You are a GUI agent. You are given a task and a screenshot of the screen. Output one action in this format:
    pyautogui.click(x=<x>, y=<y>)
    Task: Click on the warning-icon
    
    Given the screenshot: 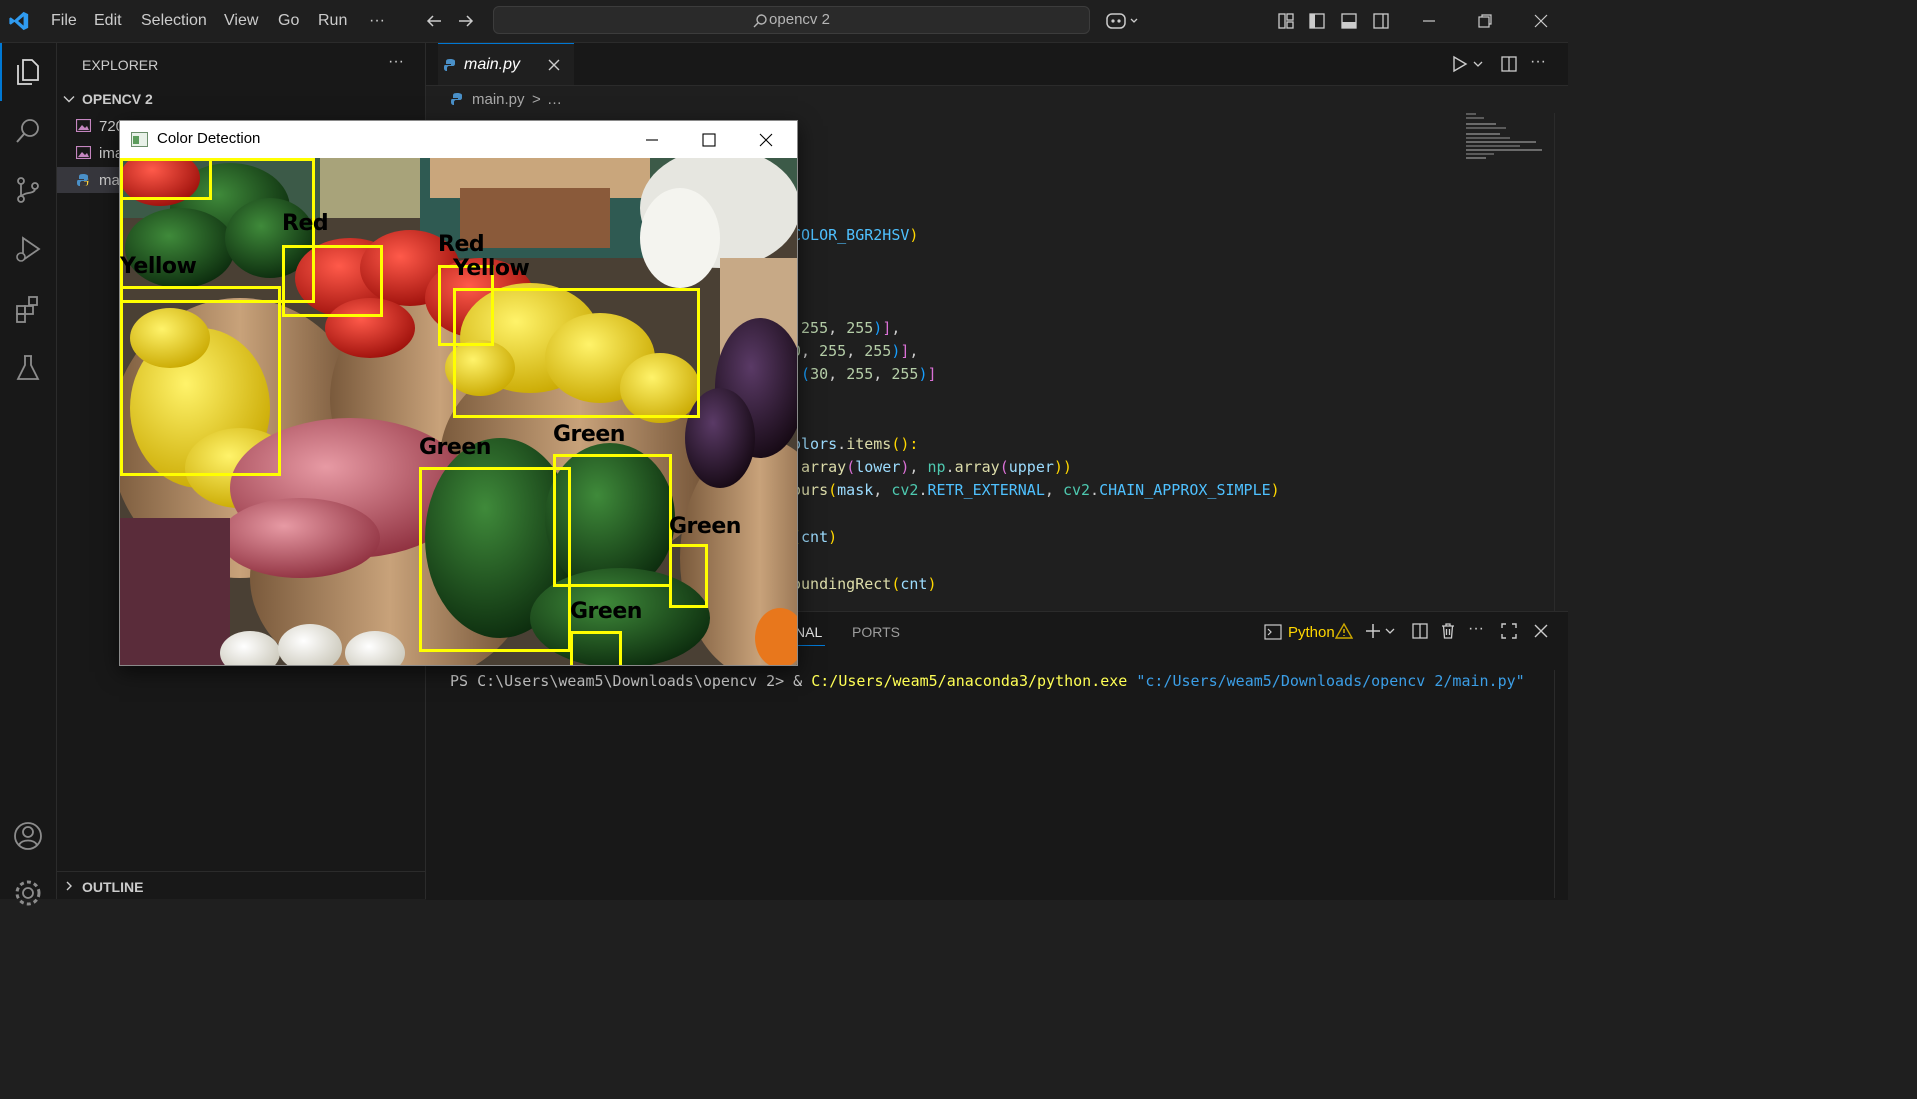 What is the action you would take?
    pyautogui.click(x=1344, y=630)
    